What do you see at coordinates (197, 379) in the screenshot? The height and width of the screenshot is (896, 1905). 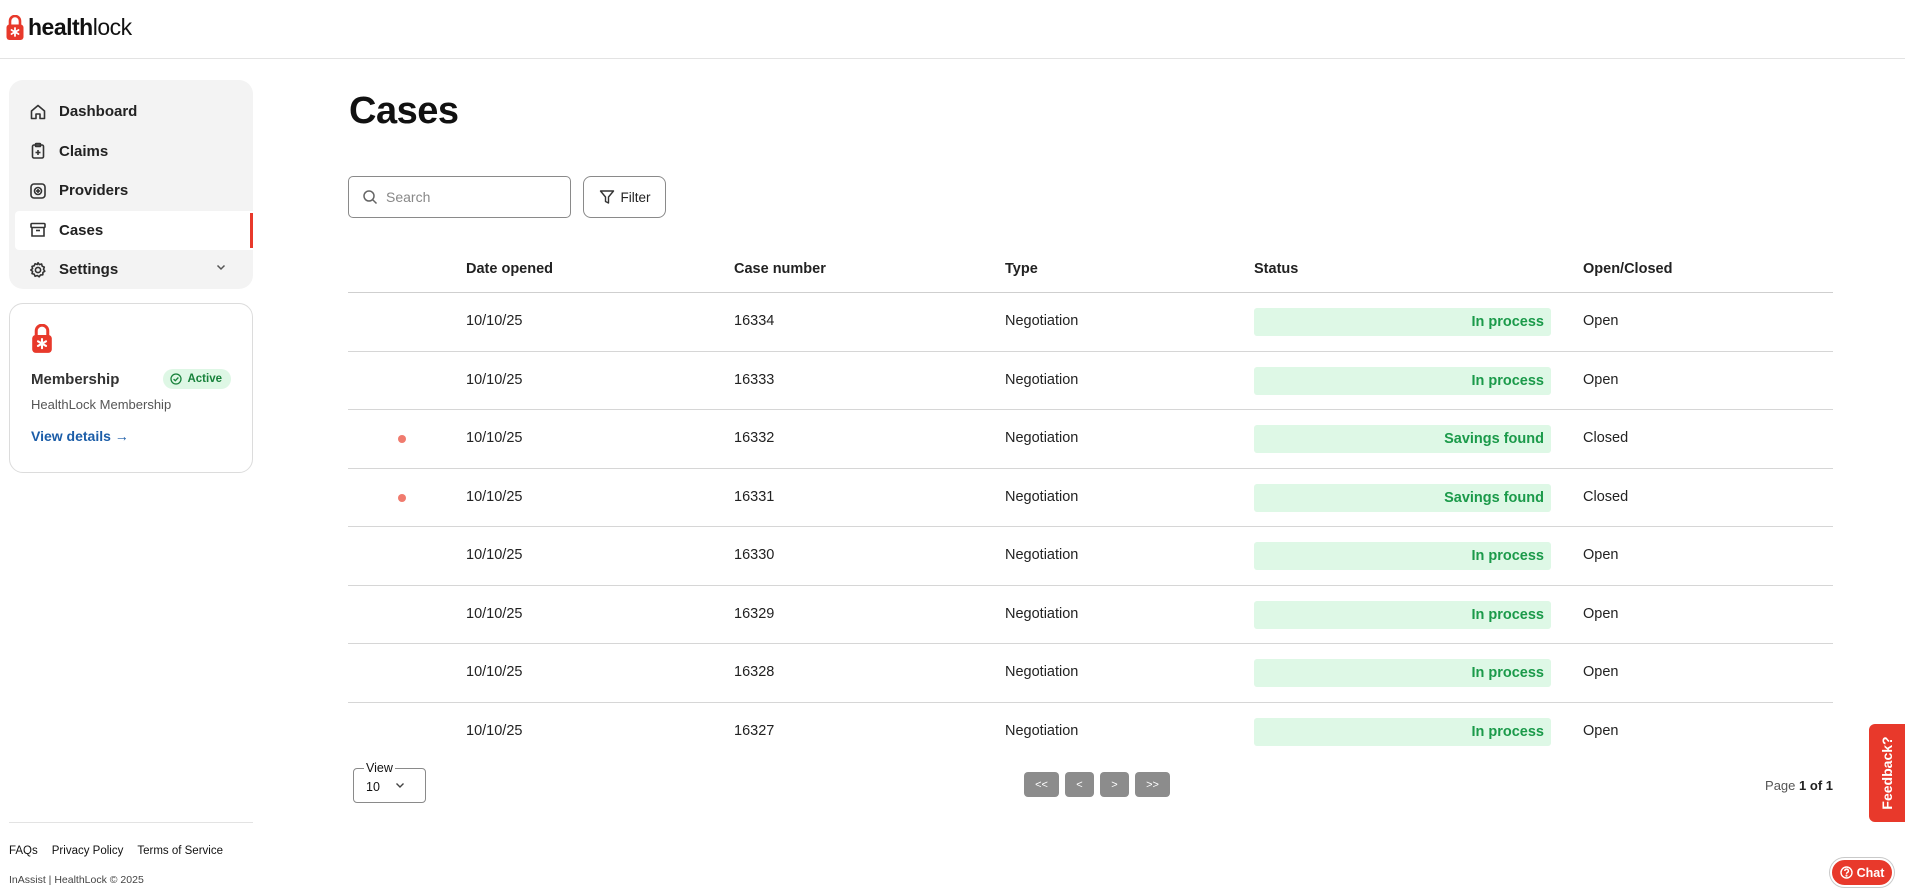 I see `status-badge: Active` at bounding box center [197, 379].